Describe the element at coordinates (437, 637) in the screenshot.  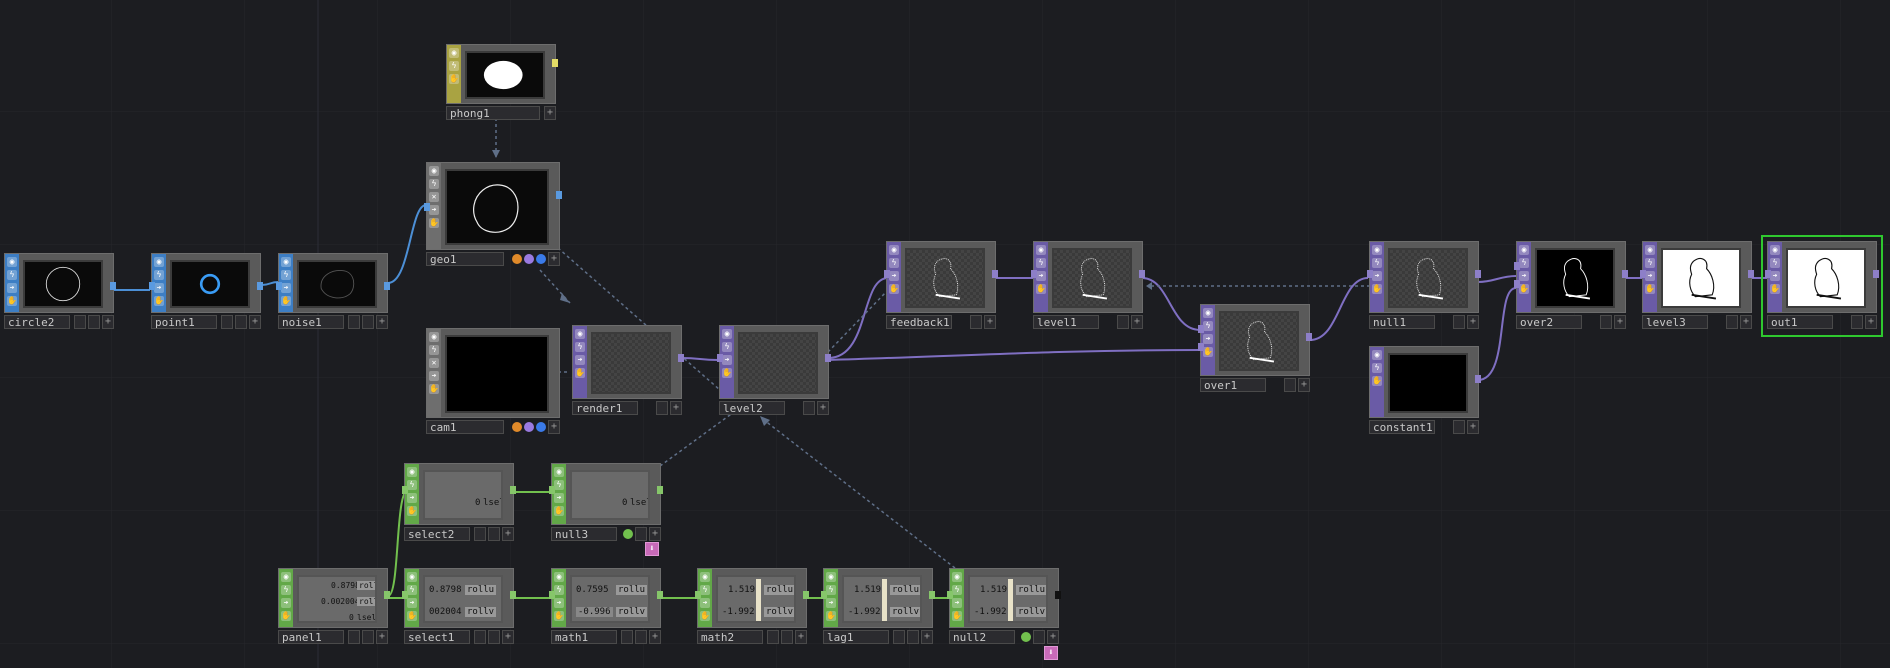
I see `node-name: select1` at that location.